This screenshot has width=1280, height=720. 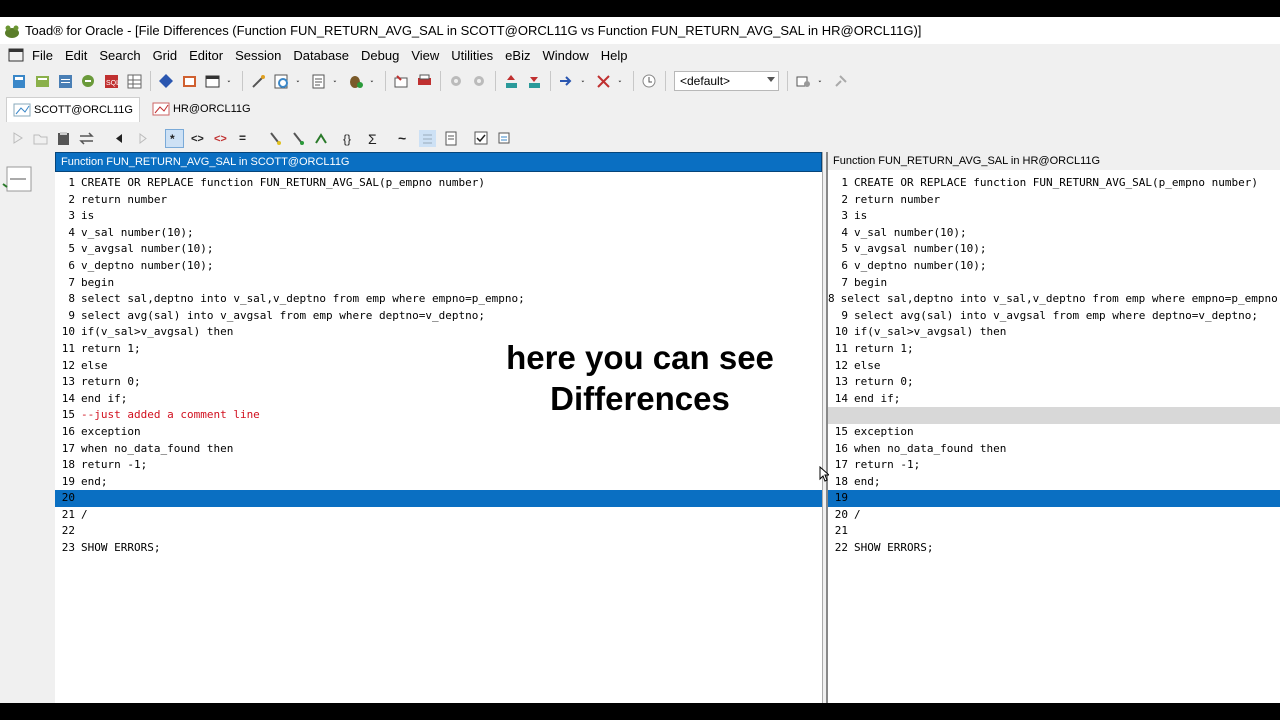 What do you see at coordinates (565, 55) in the screenshot?
I see `menu-window: Window` at bounding box center [565, 55].